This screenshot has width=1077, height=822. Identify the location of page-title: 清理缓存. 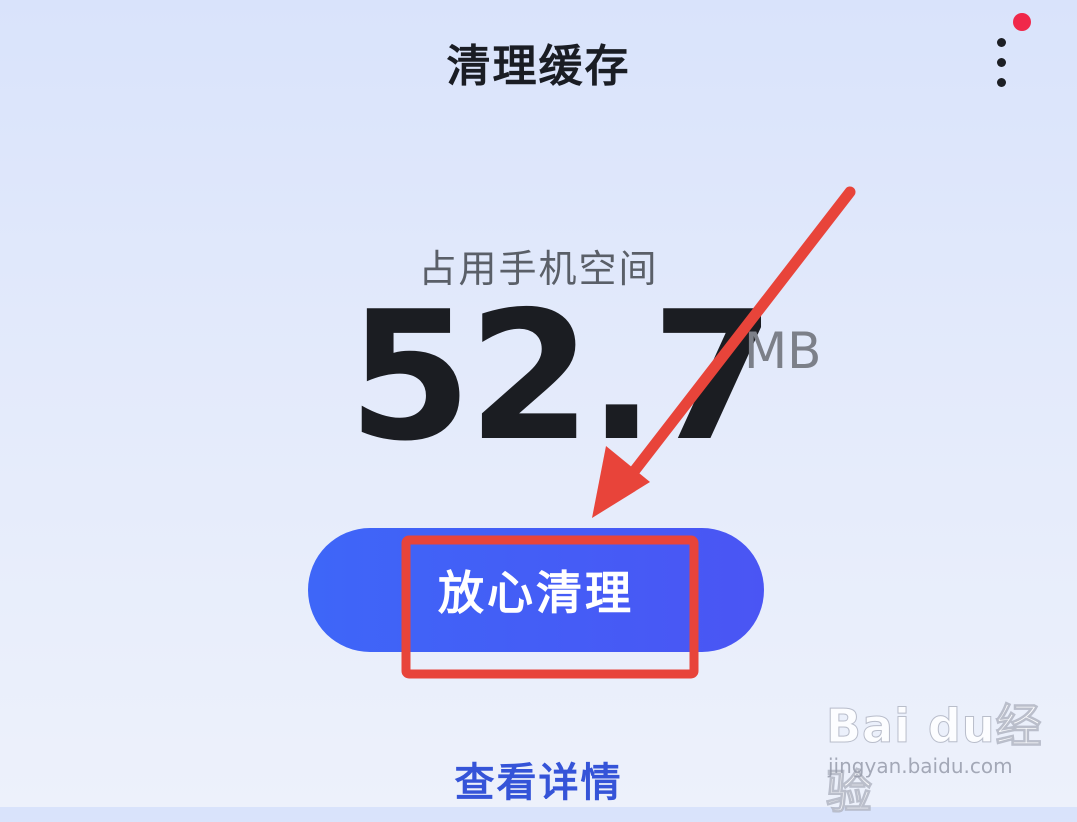
(538, 66).